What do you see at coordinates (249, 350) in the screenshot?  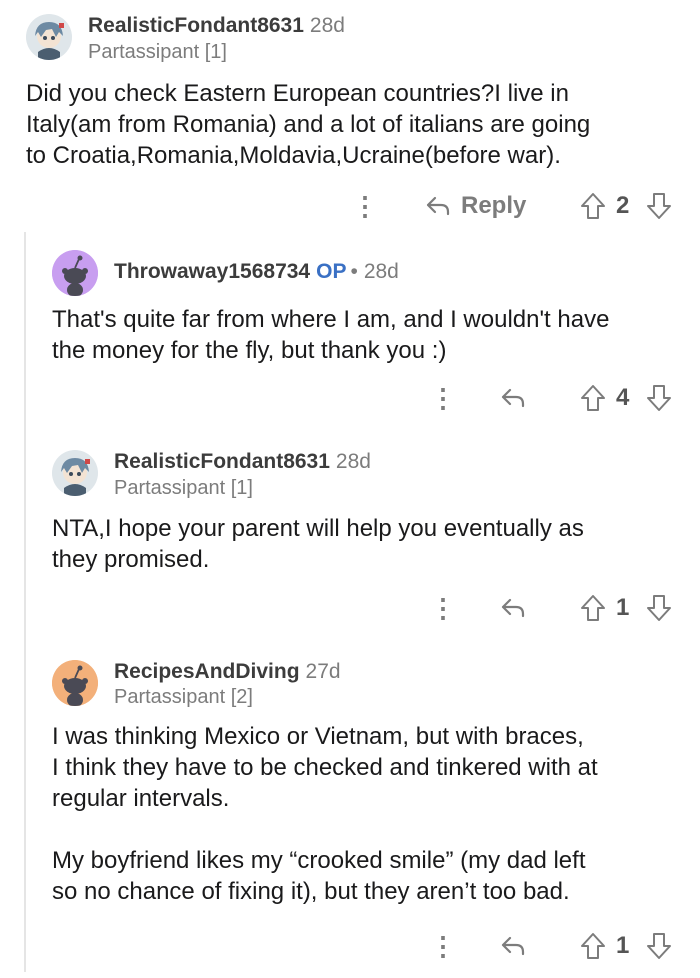 I see `comment-line: the money for the fly, but thank you :)` at bounding box center [249, 350].